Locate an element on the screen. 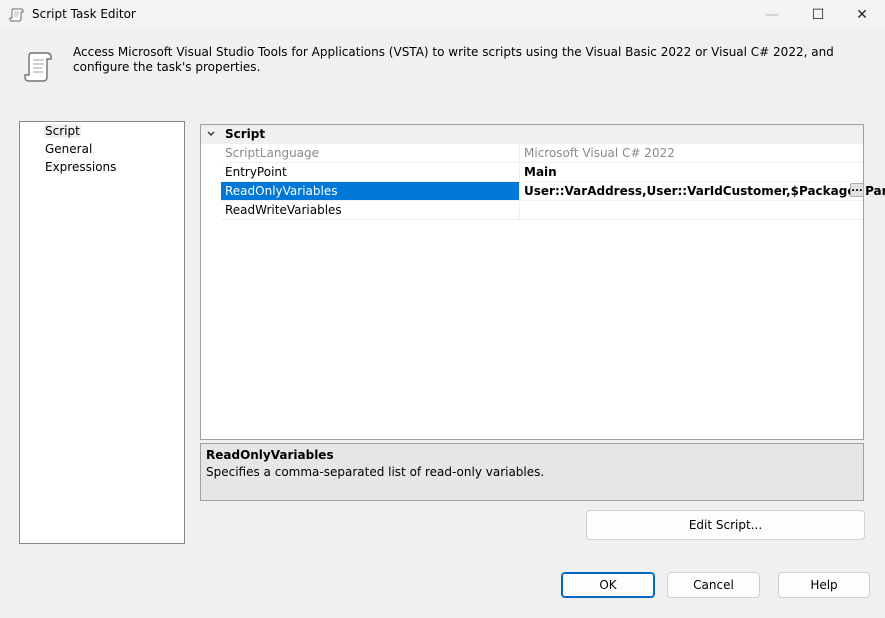 This screenshot has width=885, height=618. property-value: Main is located at coordinates (692, 172).